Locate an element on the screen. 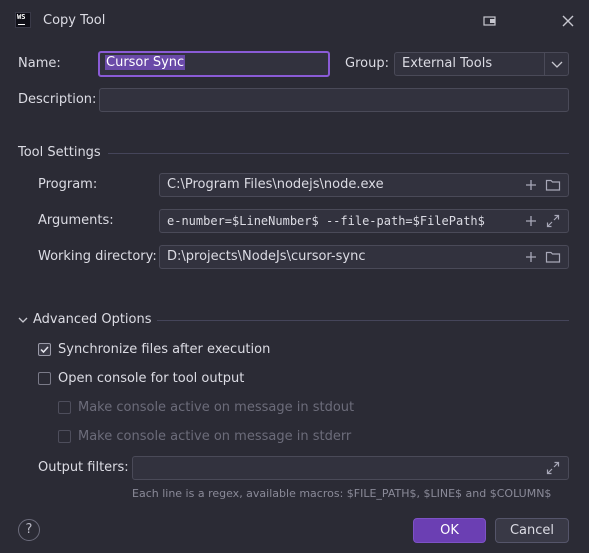  console-active-stdout-checkbox is located at coordinates (64, 407).